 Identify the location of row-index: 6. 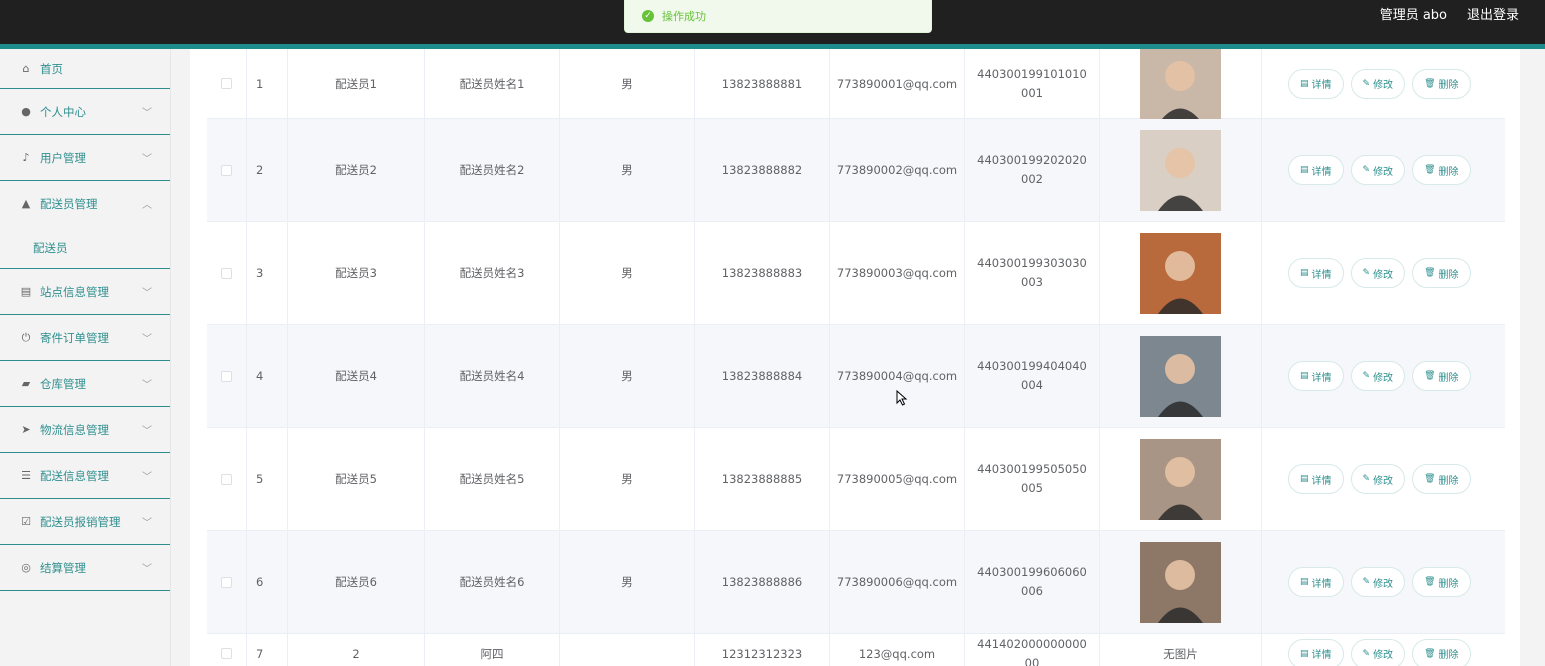
(267, 582).